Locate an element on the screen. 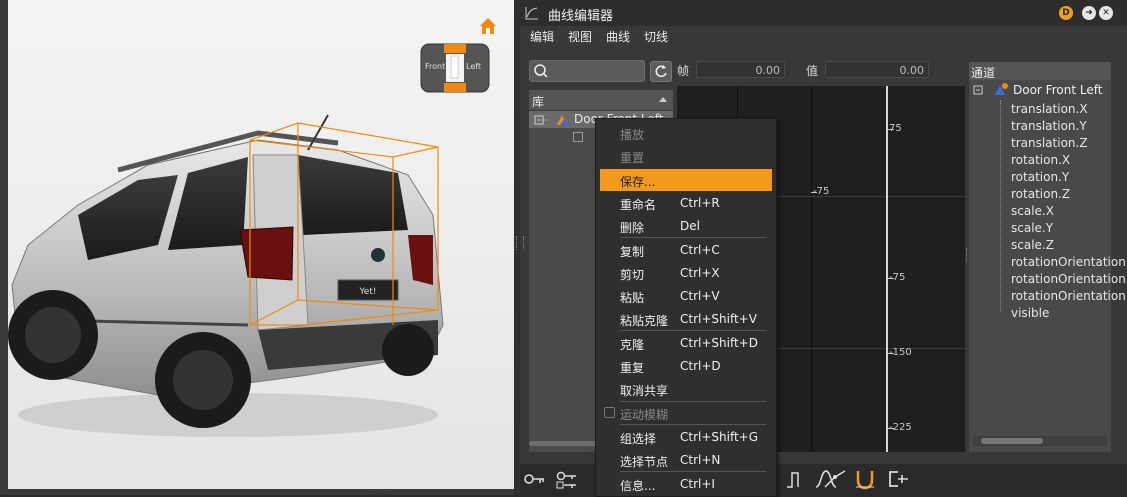  close-button: ✕ is located at coordinates (1106, 13).